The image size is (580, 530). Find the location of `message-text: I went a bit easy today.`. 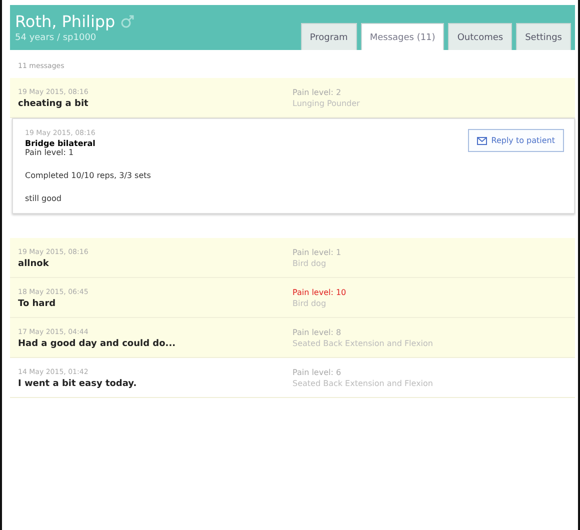

message-text: I went a bit easy today. is located at coordinates (78, 384).